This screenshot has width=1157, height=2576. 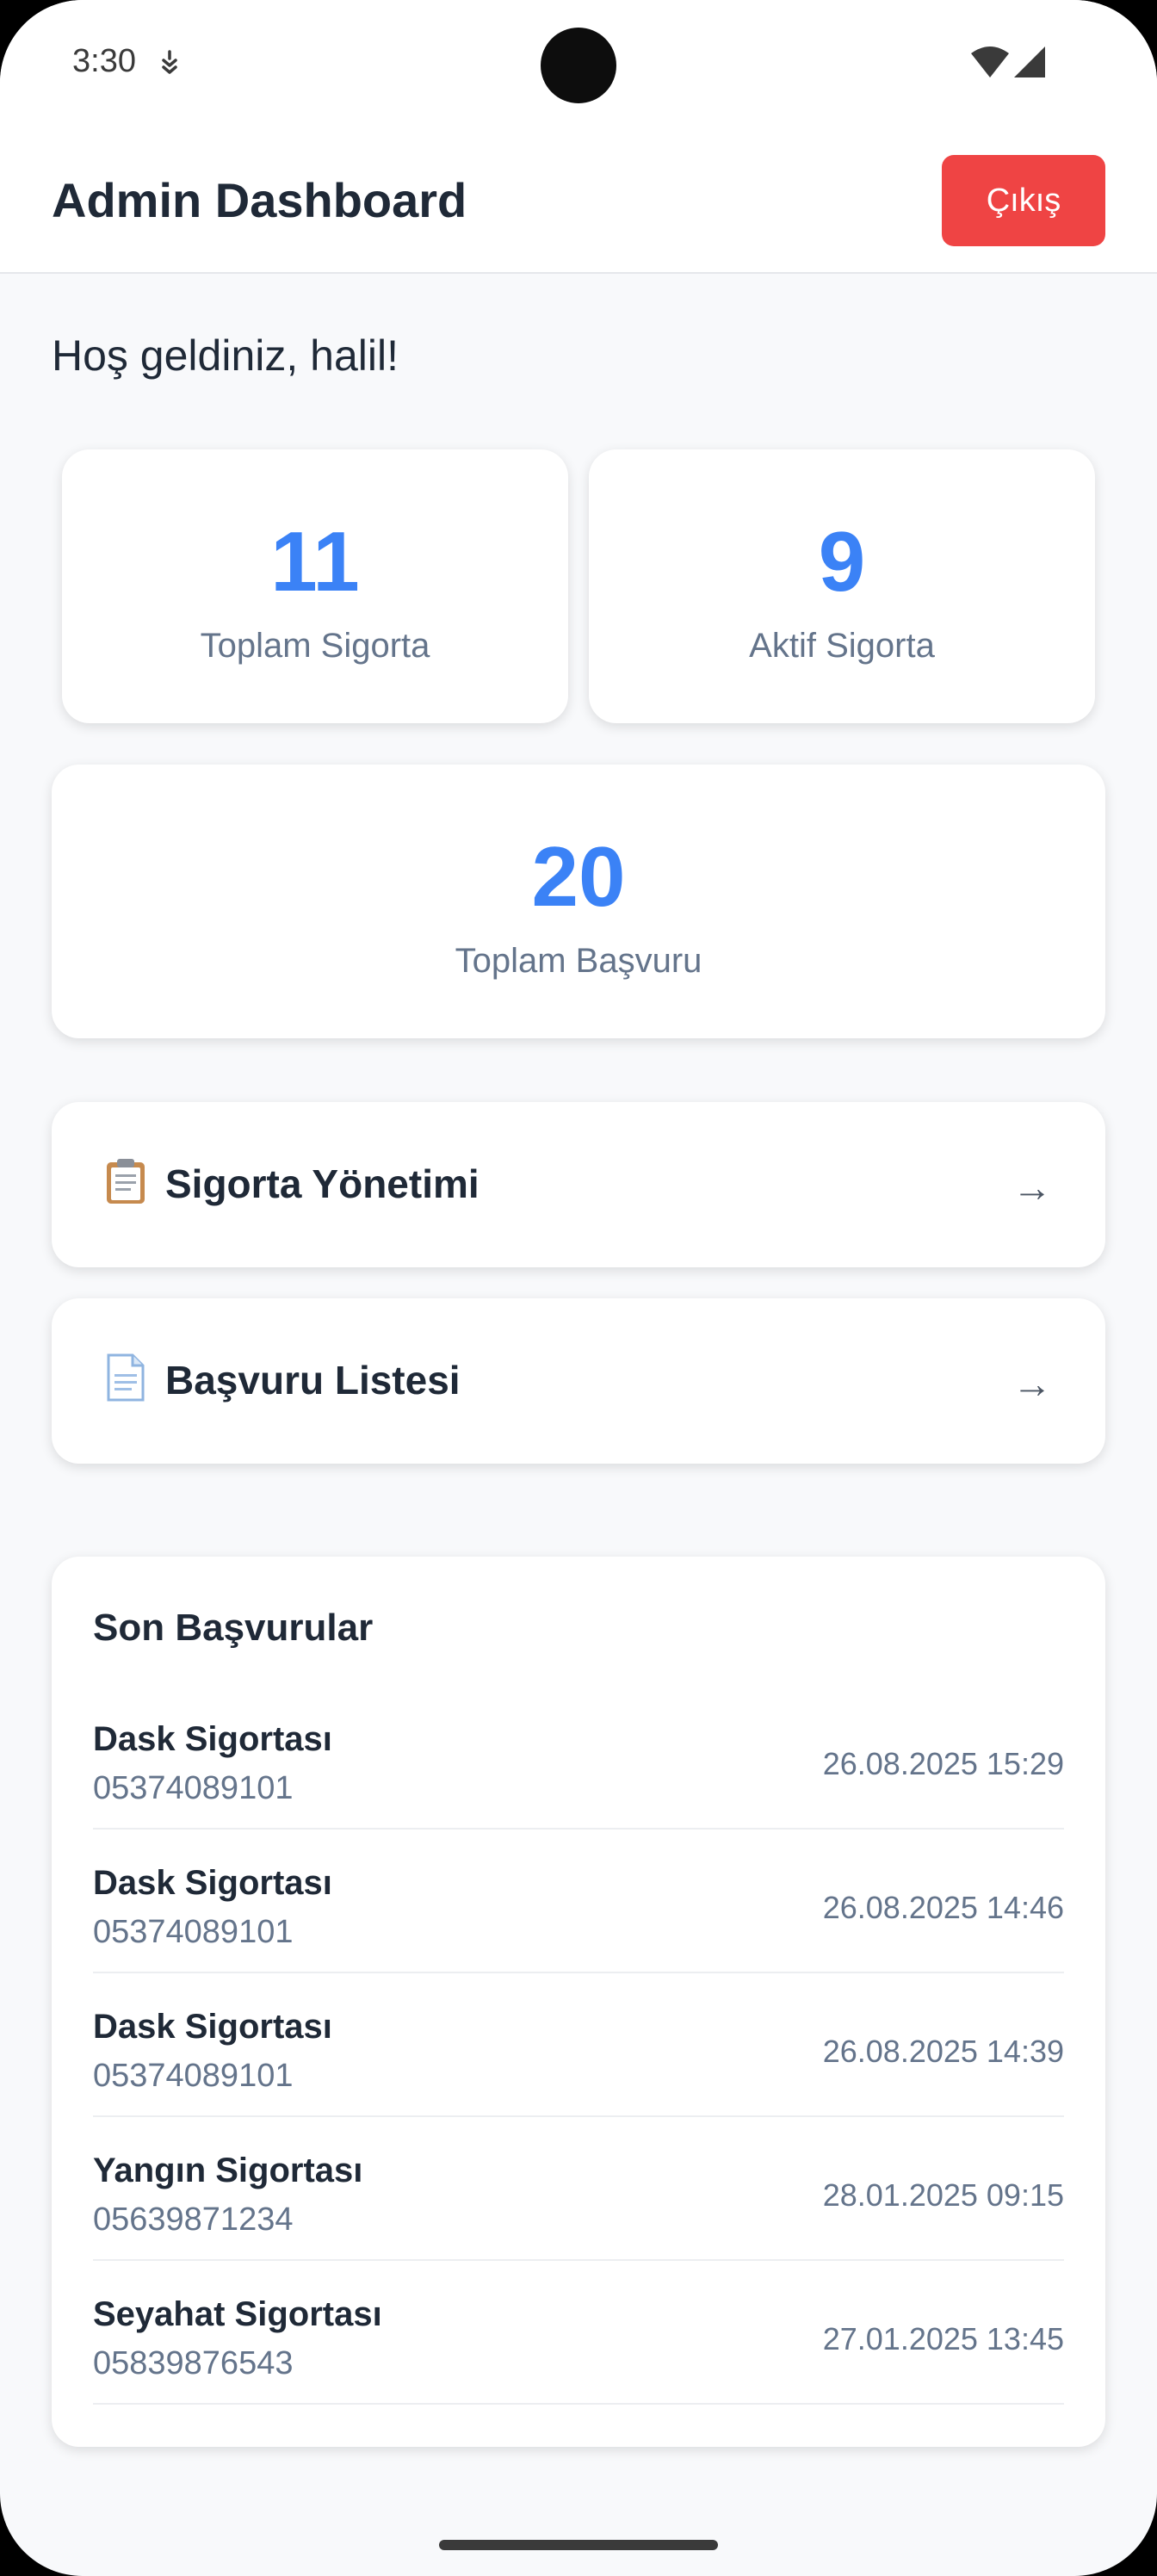 I want to click on stat-label: Aktif Sigorta, so click(x=842, y=646).